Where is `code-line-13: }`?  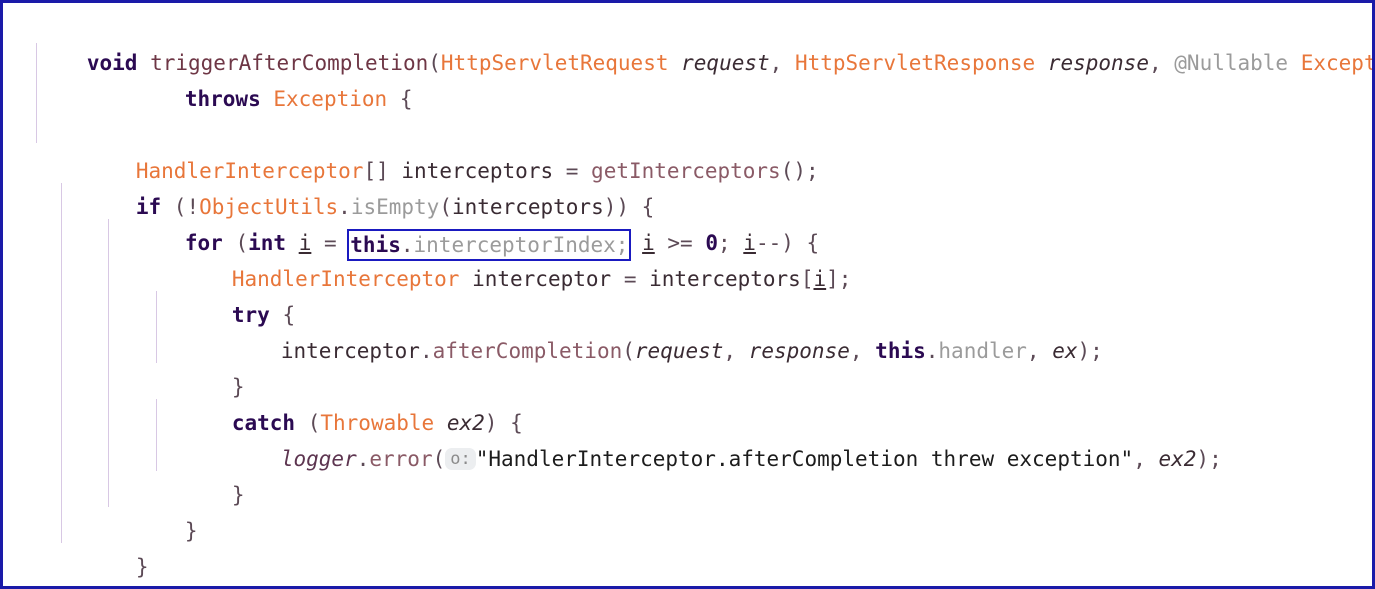 code-line-13: } is located at coordinates (691, 474).